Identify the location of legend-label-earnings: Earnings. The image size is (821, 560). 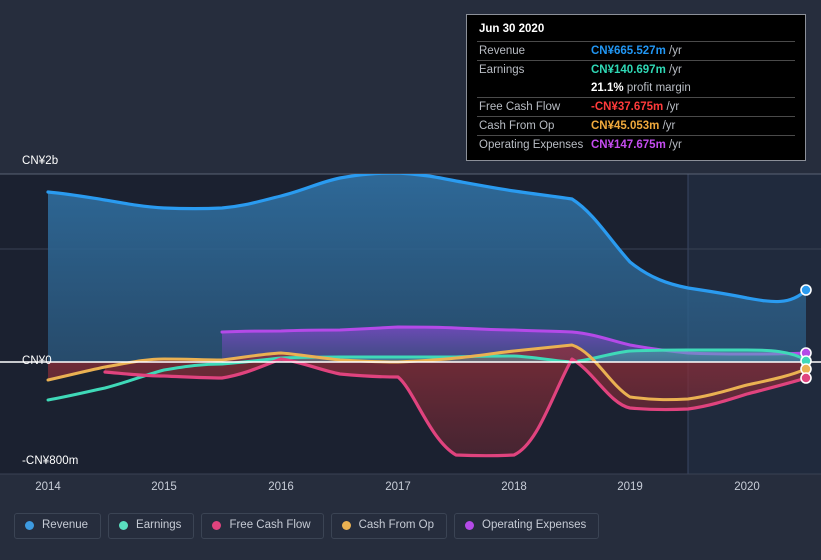
(159, 525).